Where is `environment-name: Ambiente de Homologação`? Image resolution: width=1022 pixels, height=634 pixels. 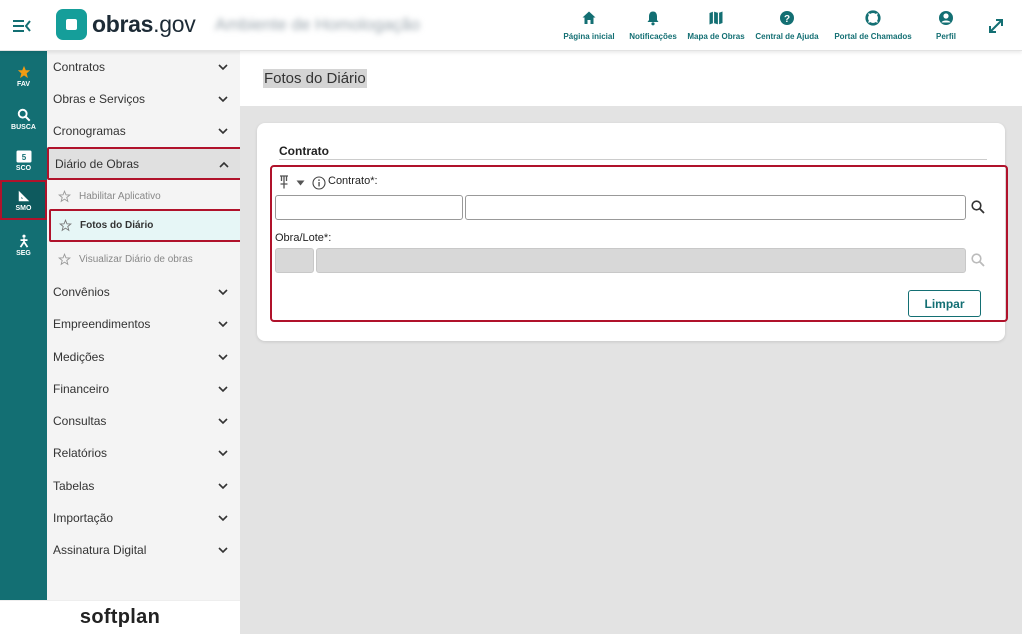 environment-name: Ambiente de Homologação is located at coordinates (318, 24).